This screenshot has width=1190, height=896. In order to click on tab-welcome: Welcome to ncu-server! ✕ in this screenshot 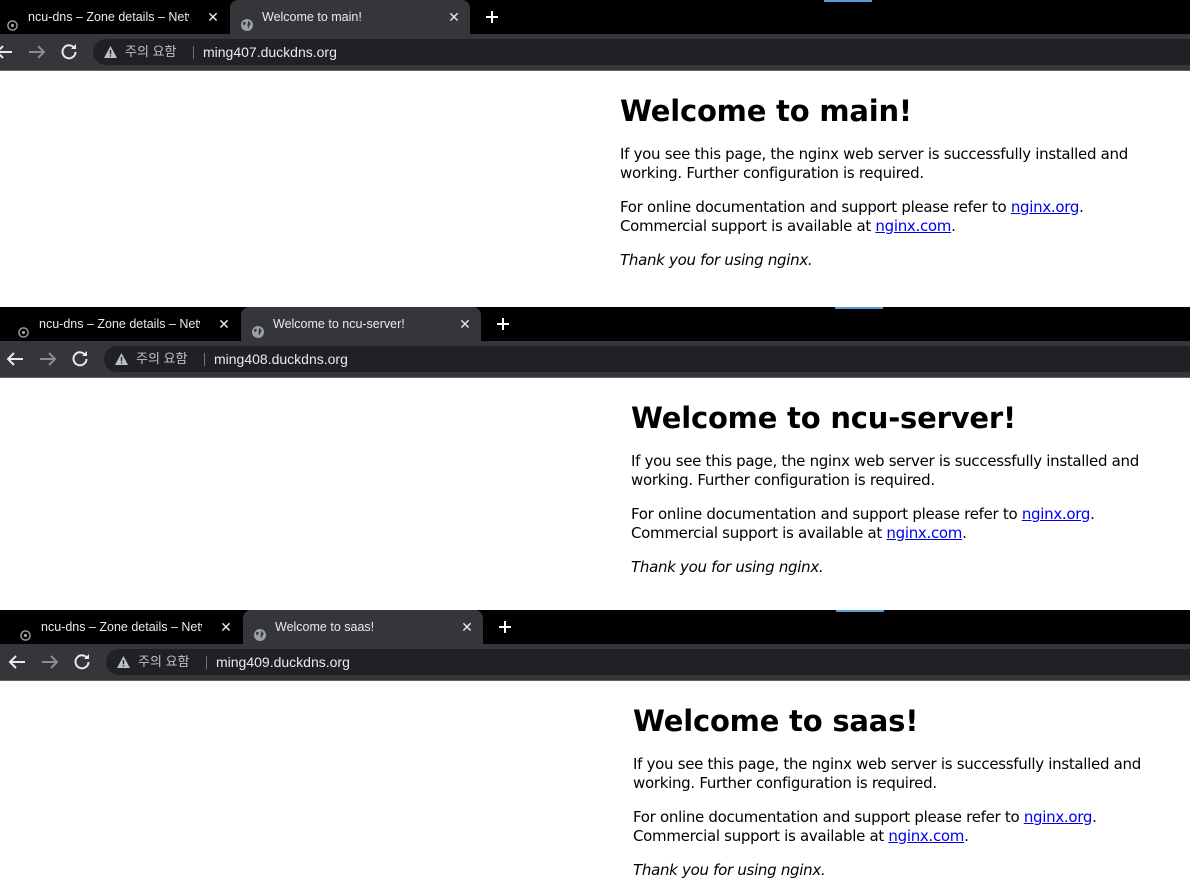, I will do `click(361, 324)`.